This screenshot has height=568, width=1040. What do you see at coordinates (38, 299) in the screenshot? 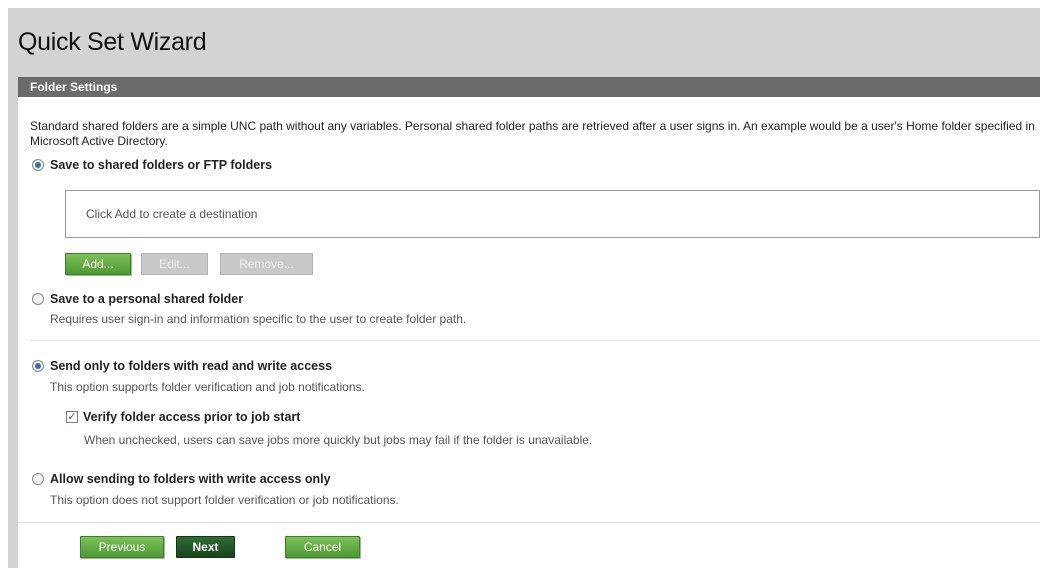
I see `personal-folder-radio` at bounding box center [38, 299].